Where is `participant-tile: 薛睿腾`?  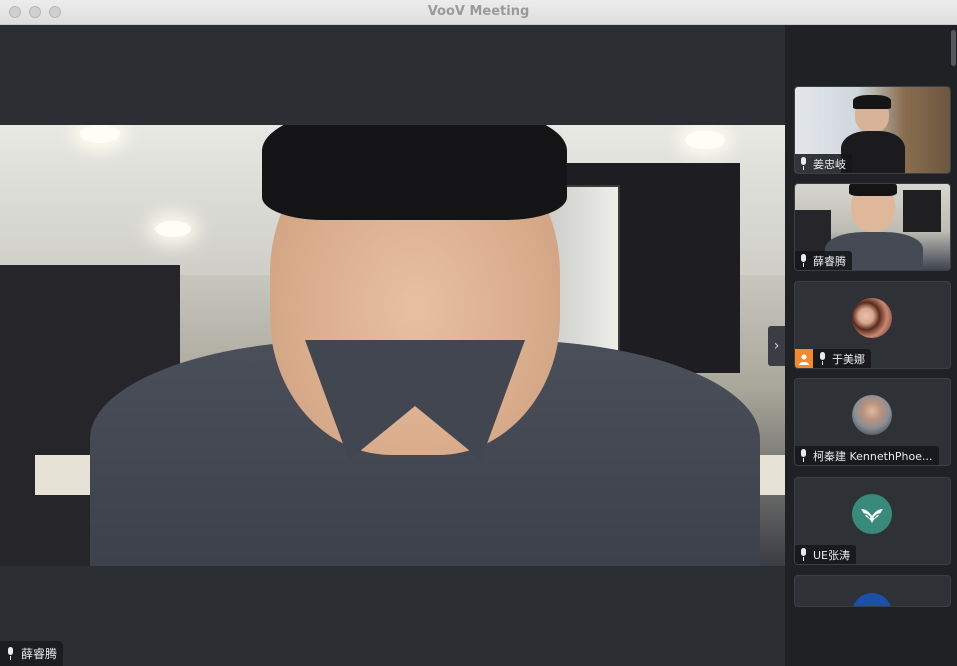 participant-tile: 薛睿腾 is located at coordinates (872, 227).